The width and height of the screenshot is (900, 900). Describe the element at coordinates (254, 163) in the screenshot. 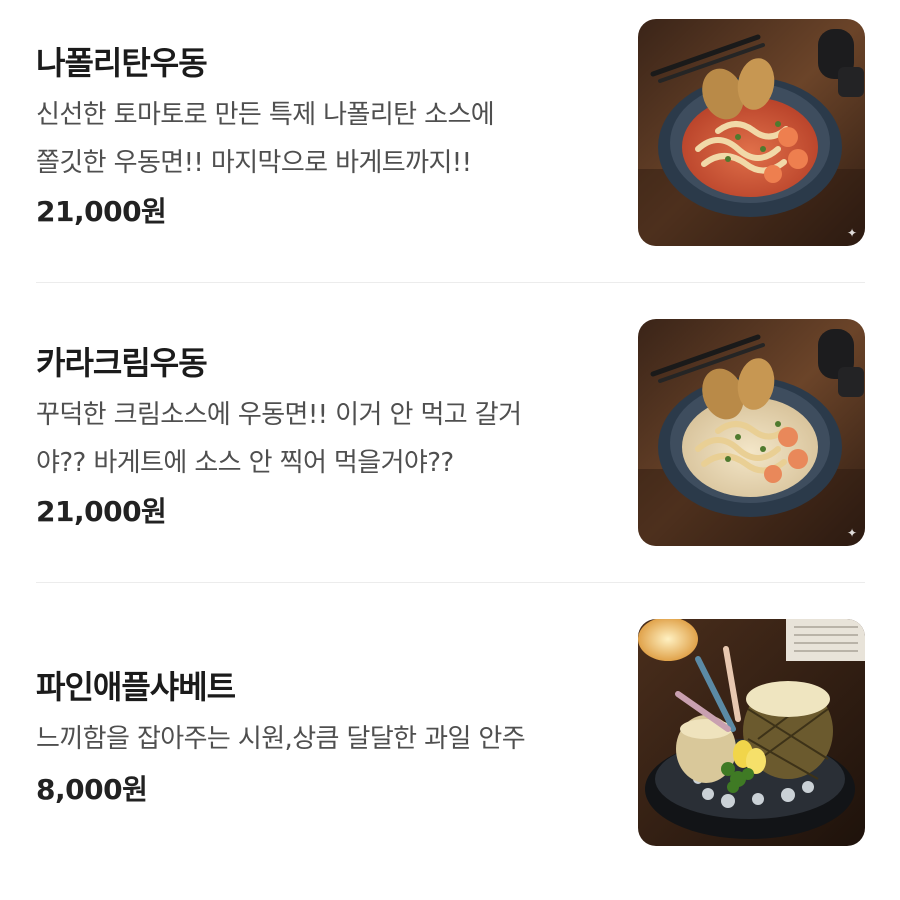

I see `description-line: 쫄깃한 우동면!! 마지막으로 바게트까지!!` at that location.